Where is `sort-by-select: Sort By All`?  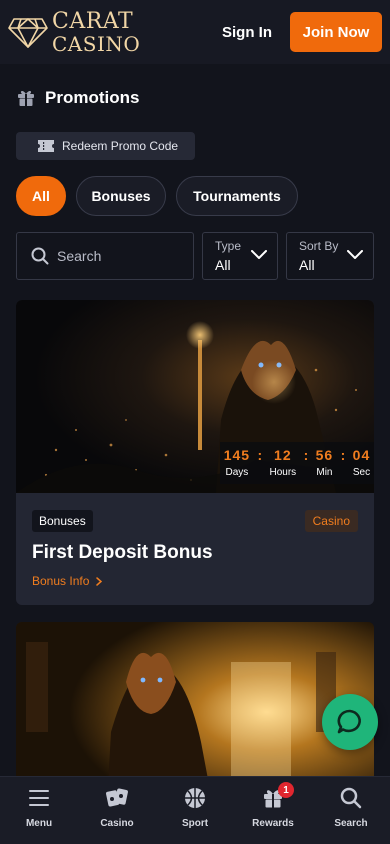 sort-by-select: Sort By All is located at coordinates (330, 256).